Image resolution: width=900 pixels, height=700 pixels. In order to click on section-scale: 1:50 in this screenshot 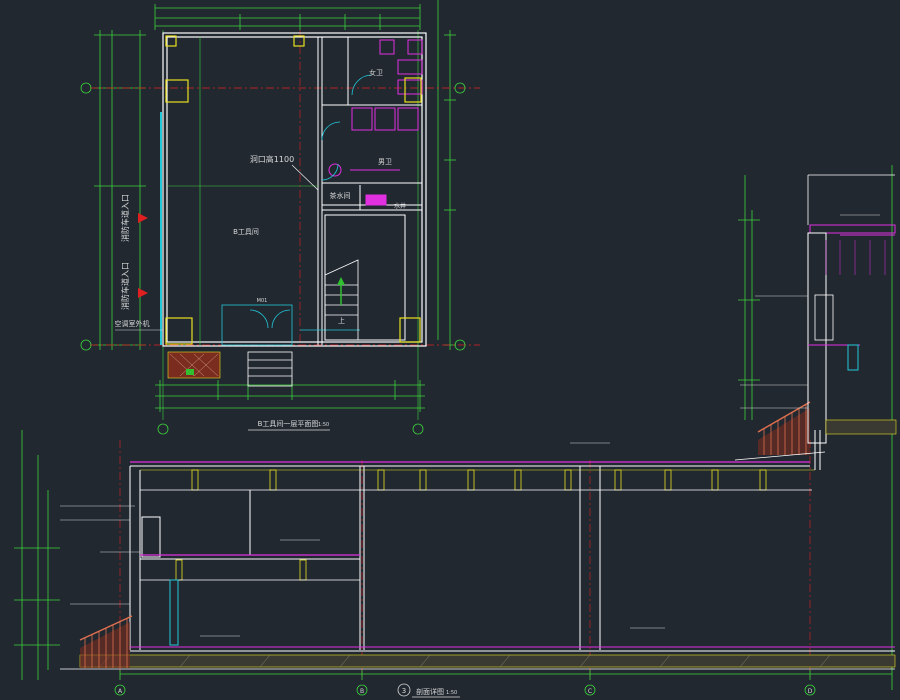, I will do `click(451, 693)`.